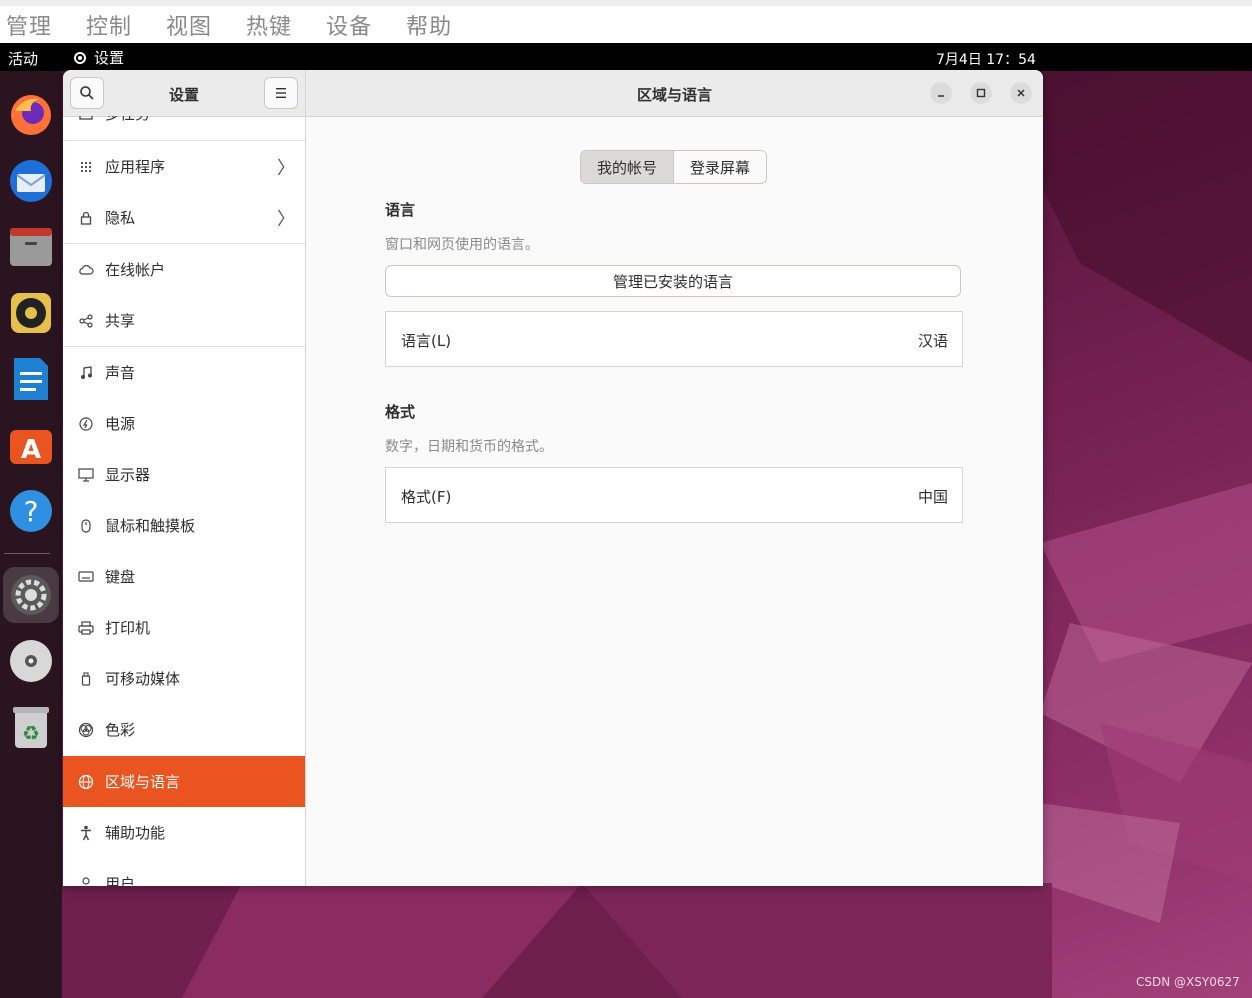 This screenshot has width=1252, height=998. Describe the element at coordinates (720, 167) in the screenshot. I see `tab-login-screen: 登录屏幕` at that location.